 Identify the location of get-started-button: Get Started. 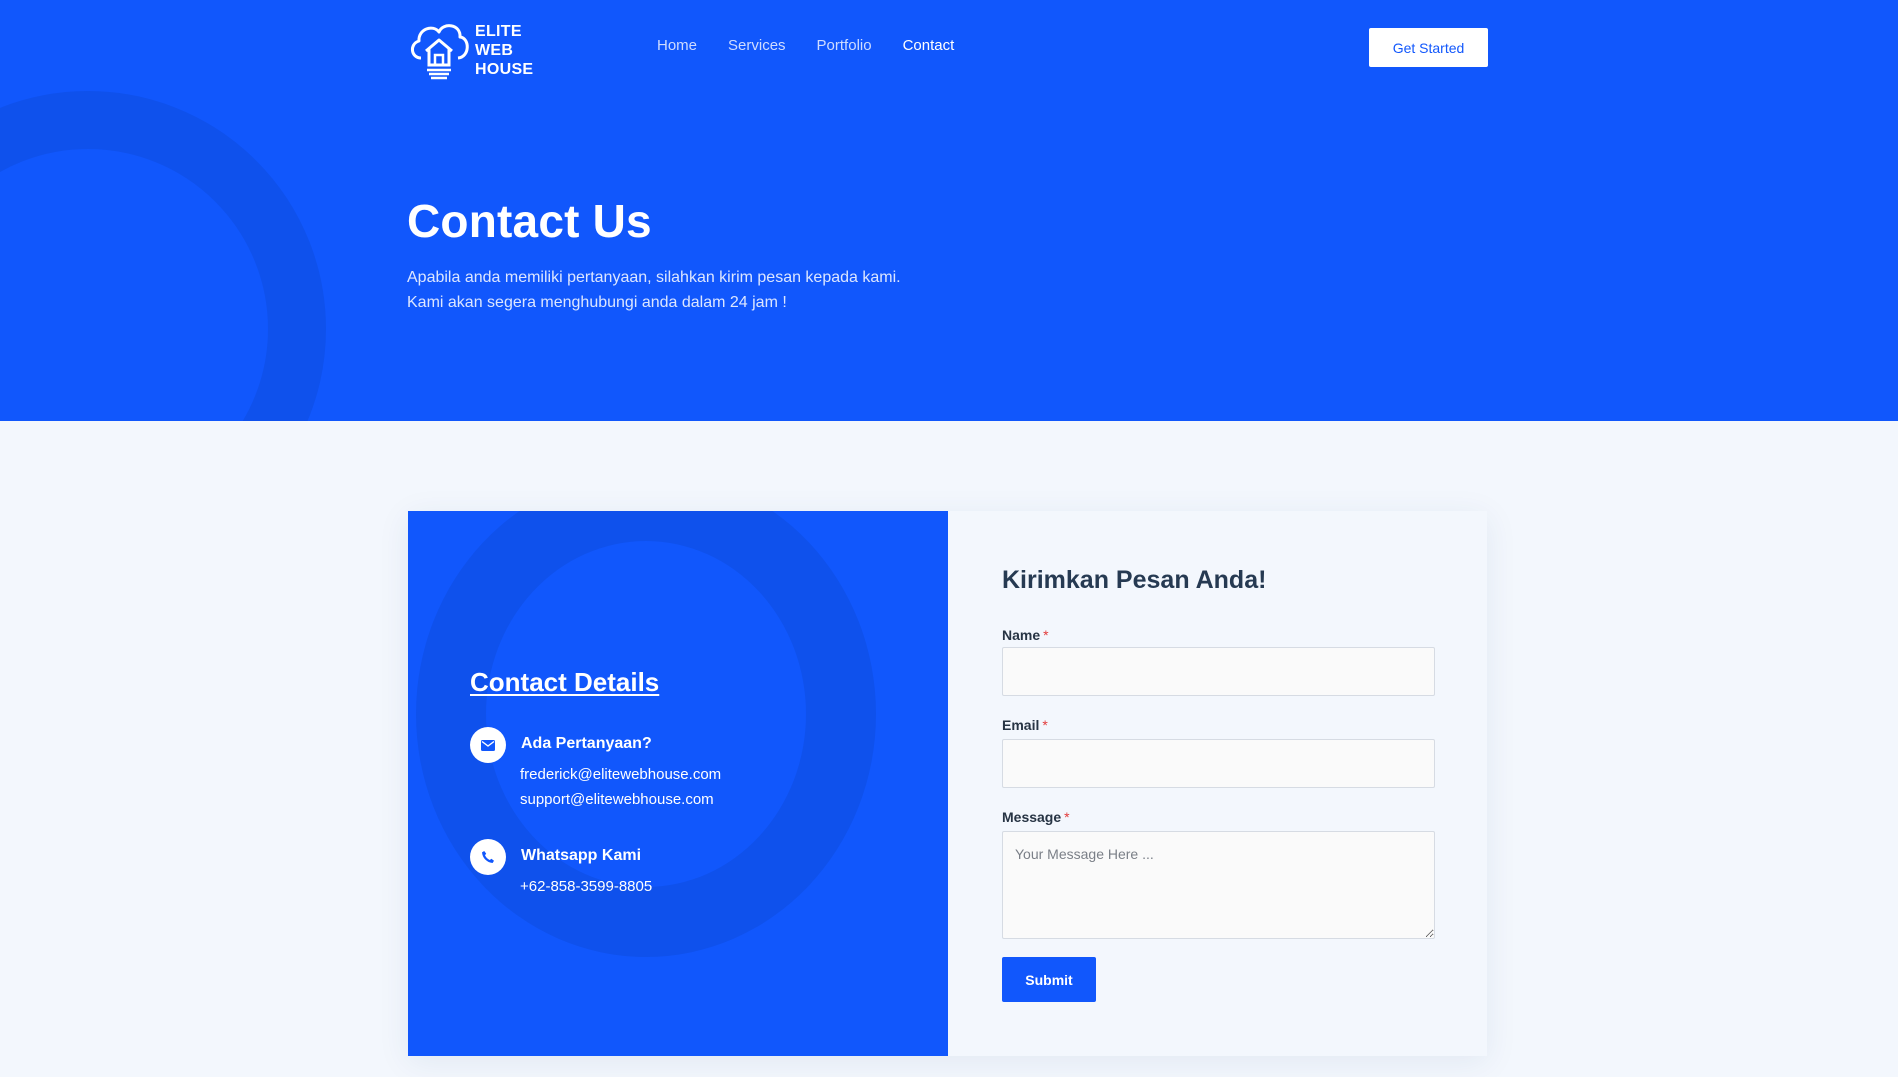
(1428, 47).